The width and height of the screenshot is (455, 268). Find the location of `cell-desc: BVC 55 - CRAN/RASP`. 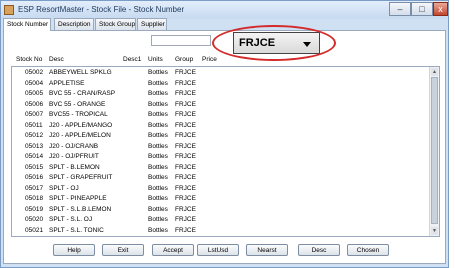

cell-desc: BVC 55 - CRAN/RASP is located at coordinates (82, 93).